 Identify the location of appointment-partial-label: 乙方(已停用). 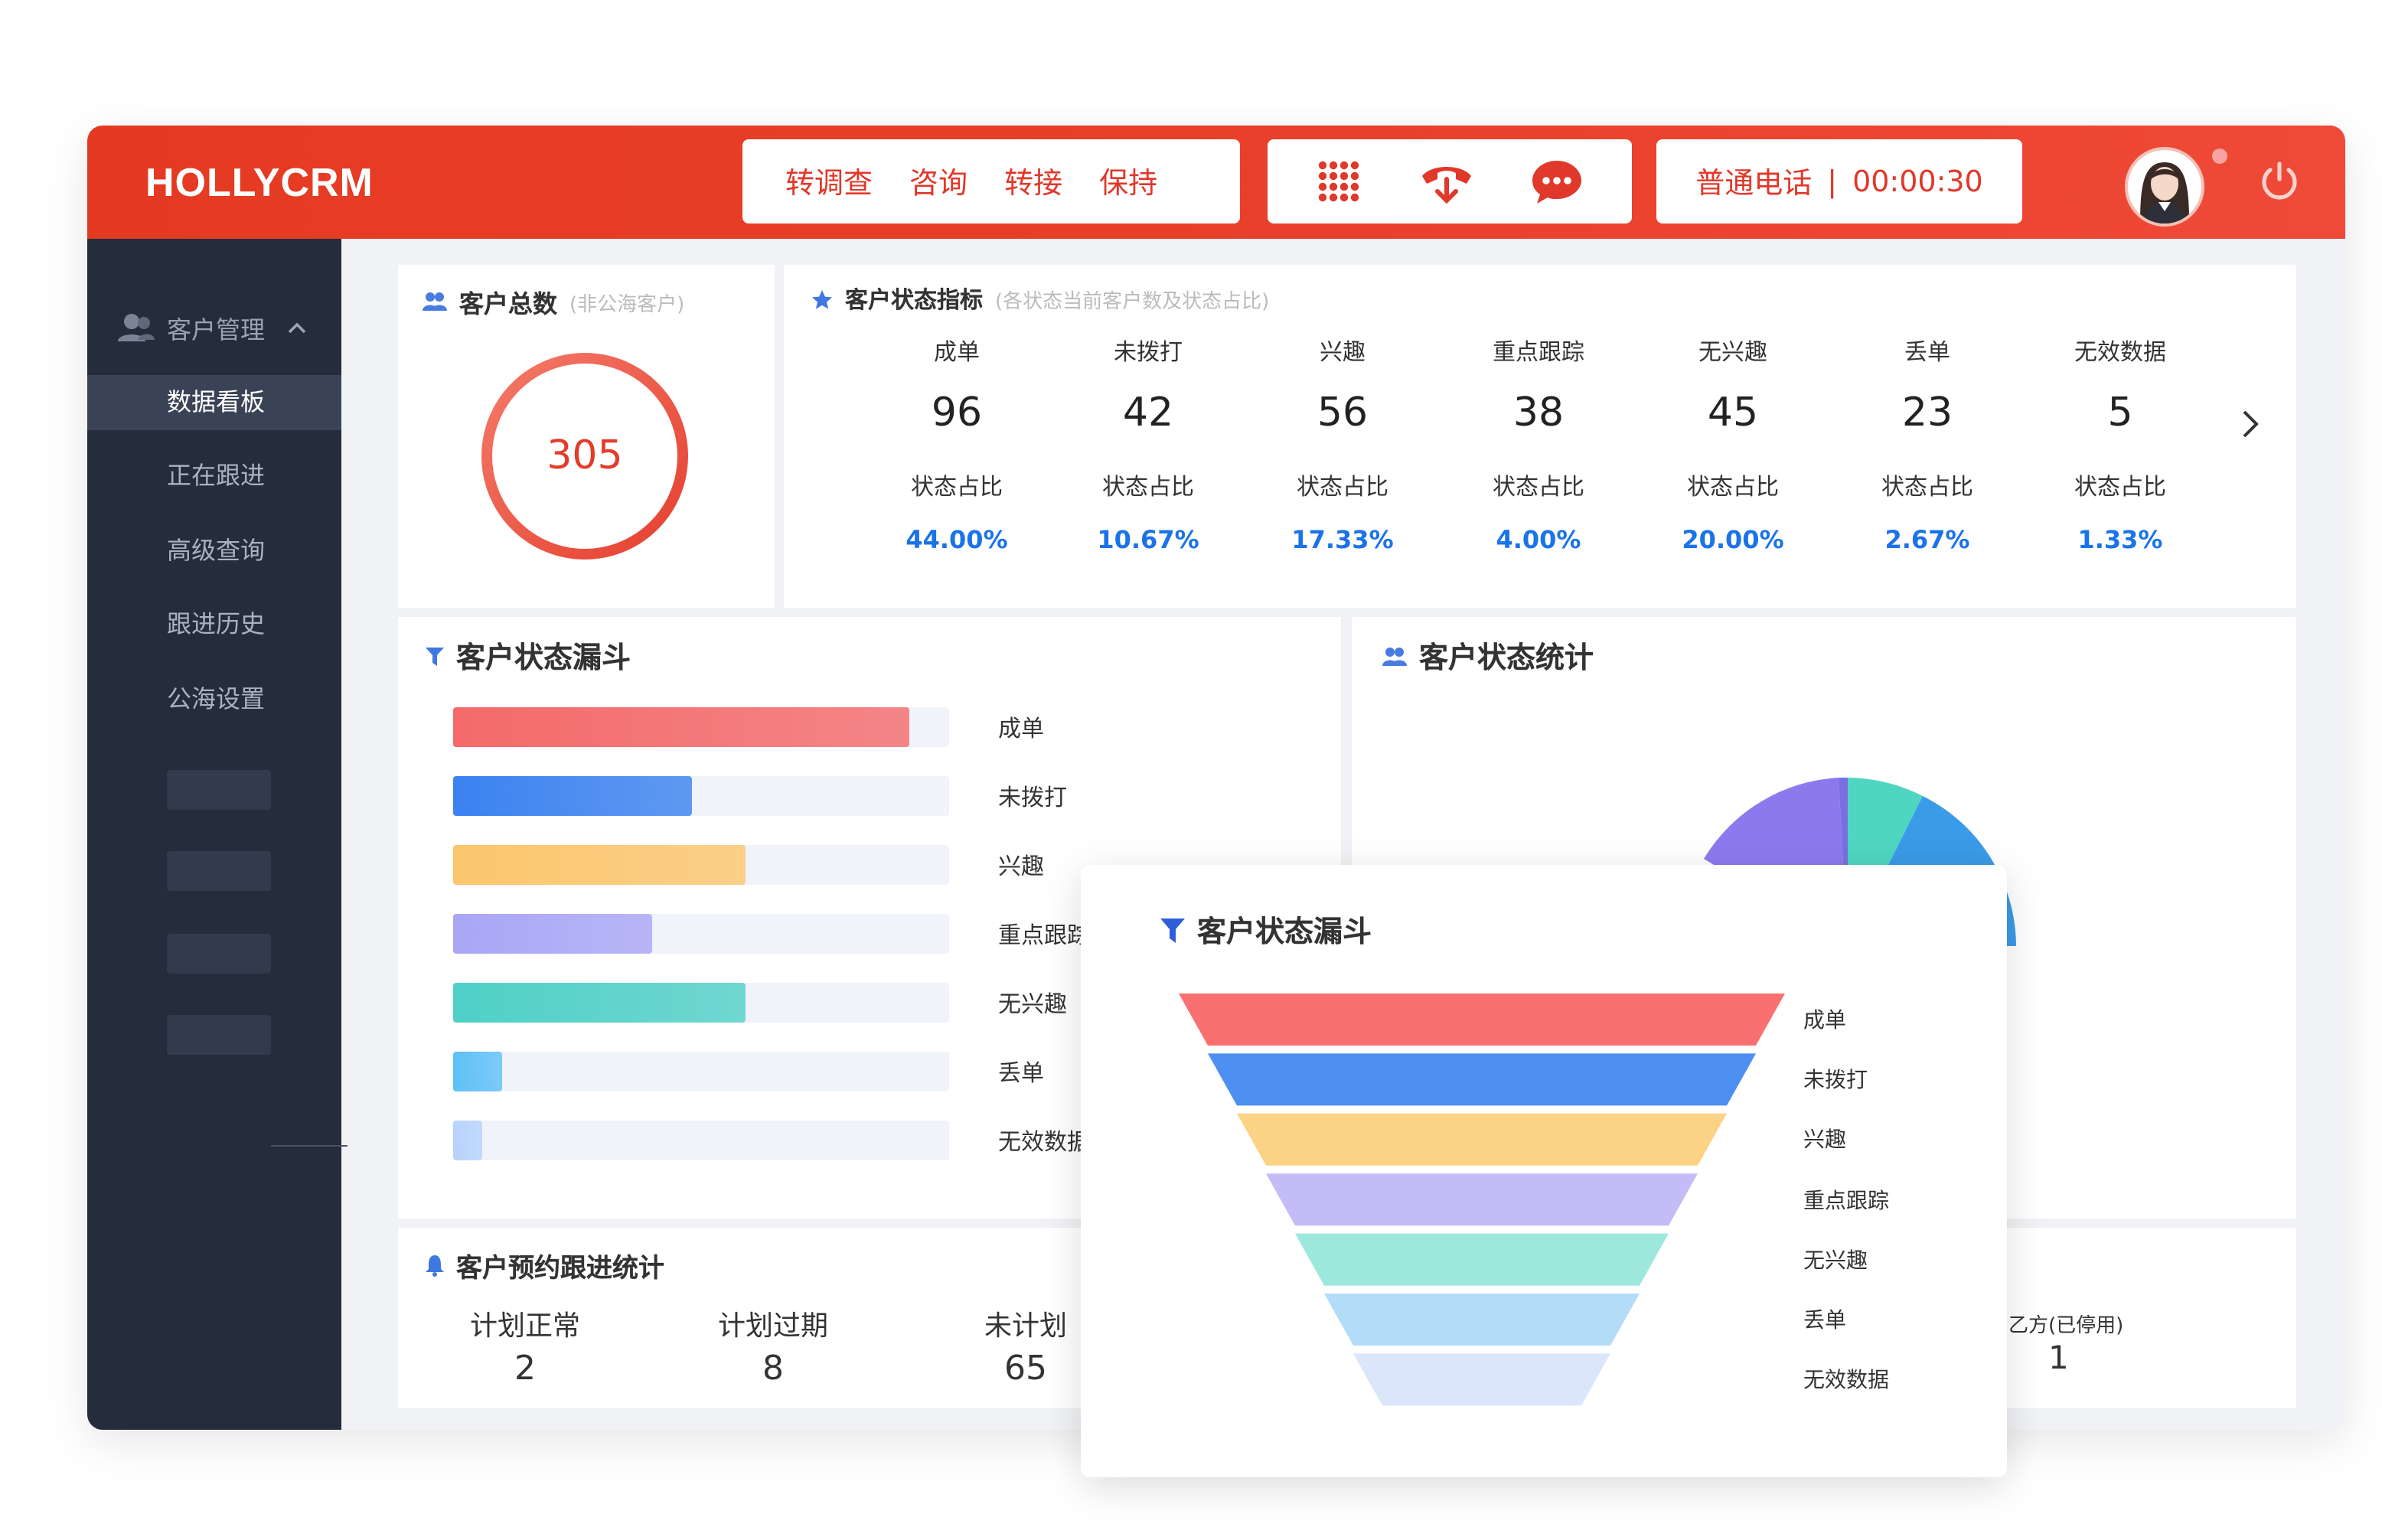
(2066, 1327).